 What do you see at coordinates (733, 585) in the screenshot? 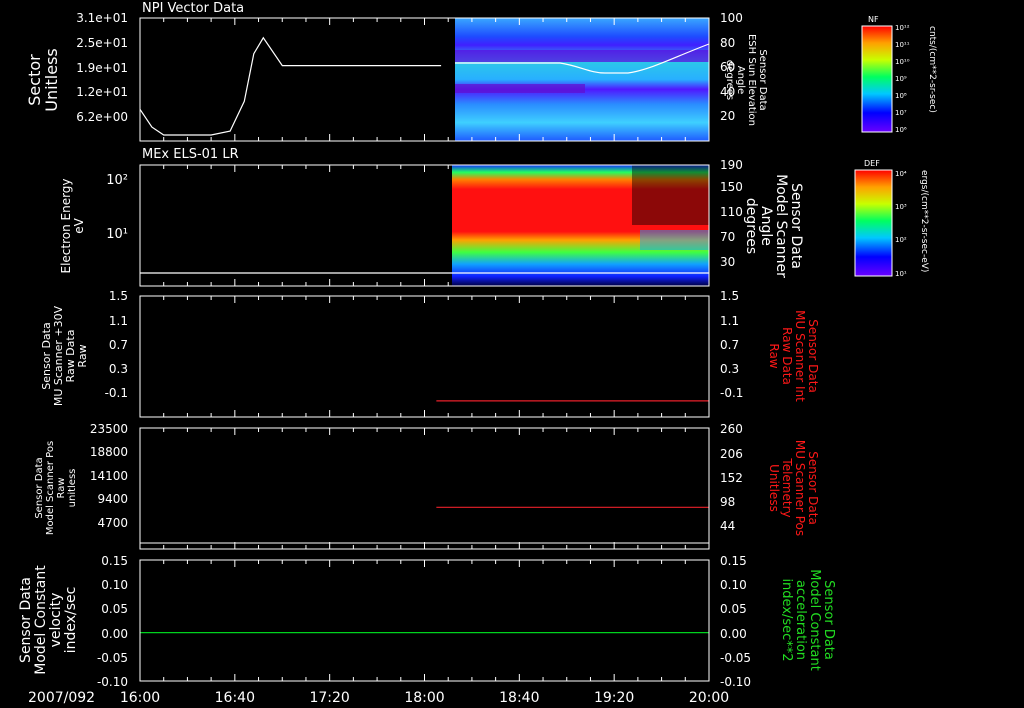
I see `constant-right-tick: 0.10` at bounding box center [733, 585].